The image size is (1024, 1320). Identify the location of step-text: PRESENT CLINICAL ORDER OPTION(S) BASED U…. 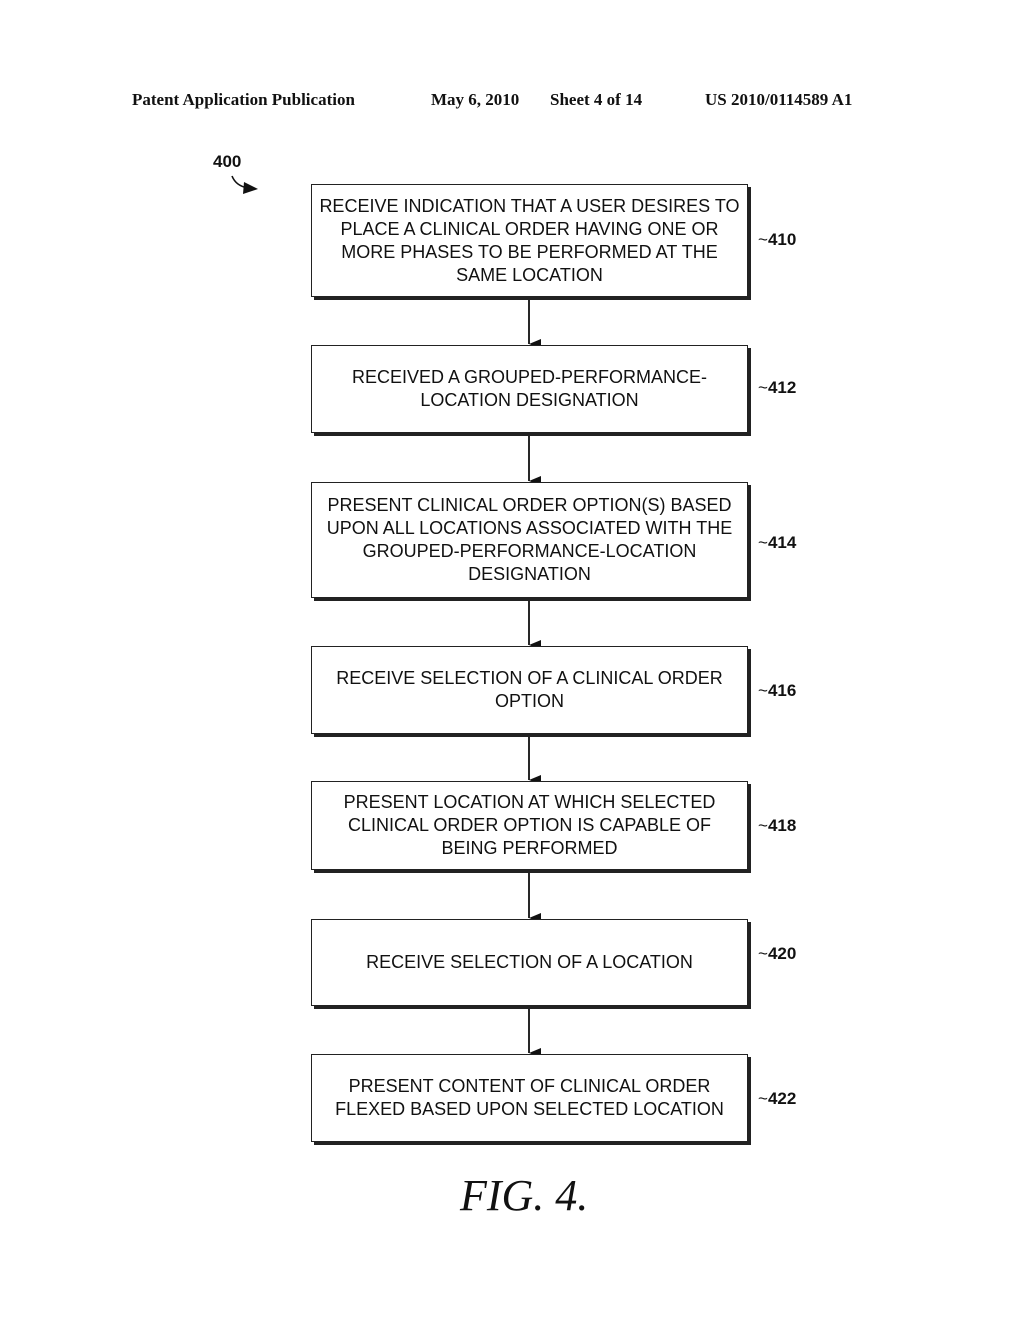
(529, 539).